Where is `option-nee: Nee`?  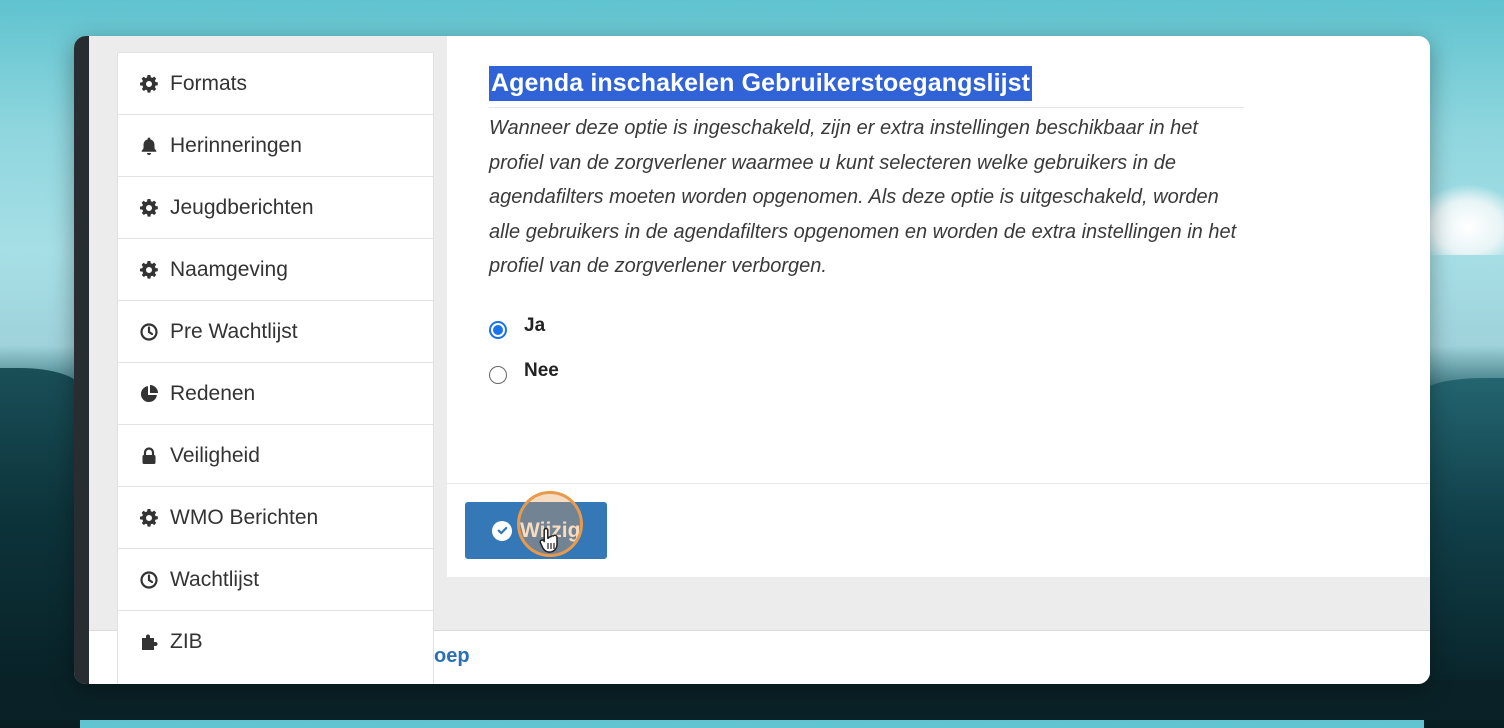 option-nee: Nee is located at coordinates (869, 371).